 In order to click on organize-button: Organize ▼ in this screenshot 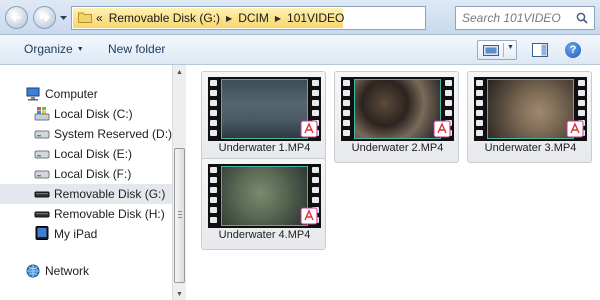, I will do `click(54, 49)`.